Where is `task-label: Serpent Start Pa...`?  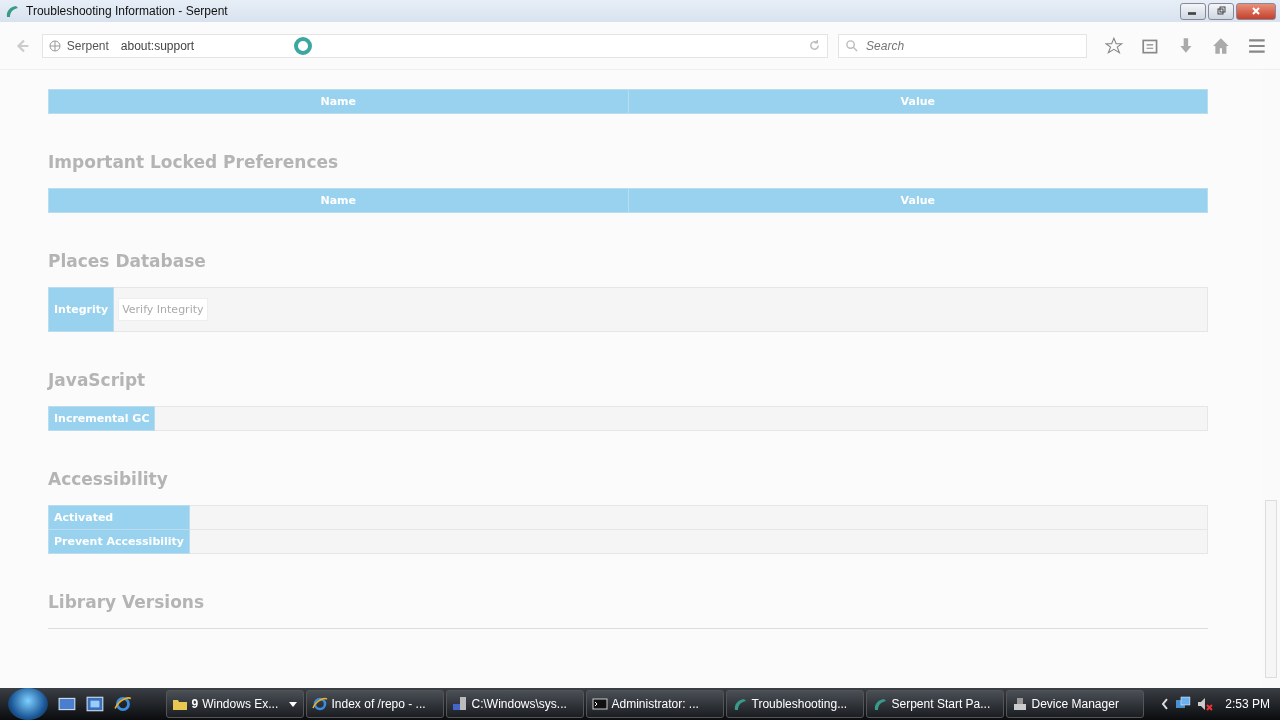
task-label: Serpent Start Pa... is located at coordinates (941, 704).